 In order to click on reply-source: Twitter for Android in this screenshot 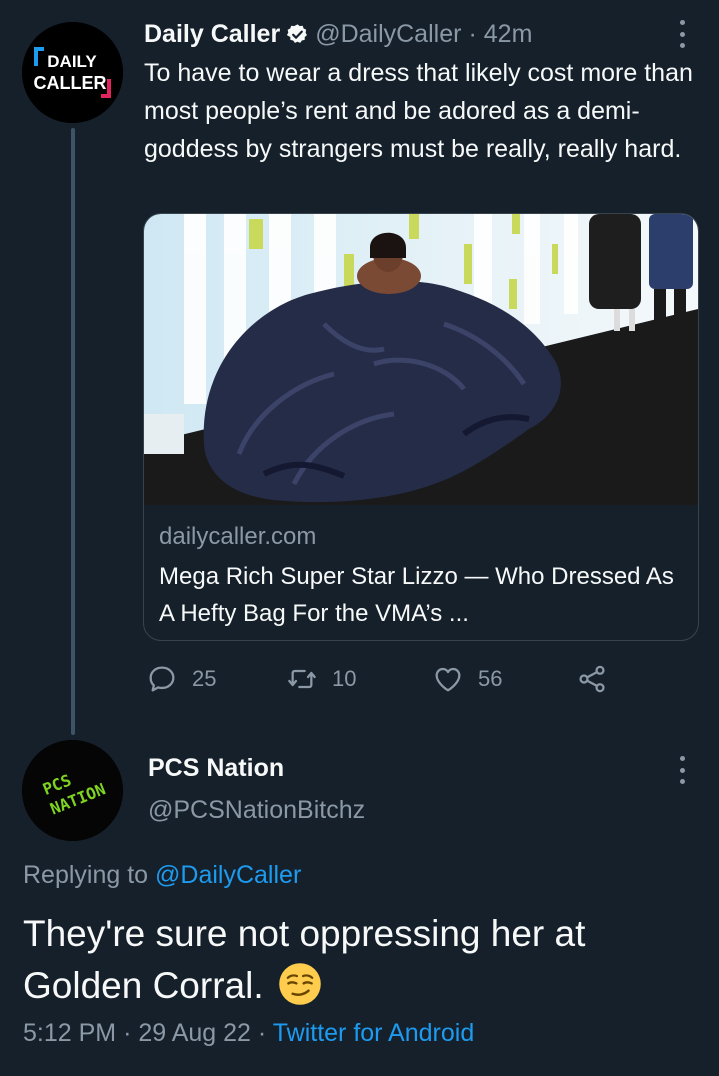, I will do `click(373, 1033)`.